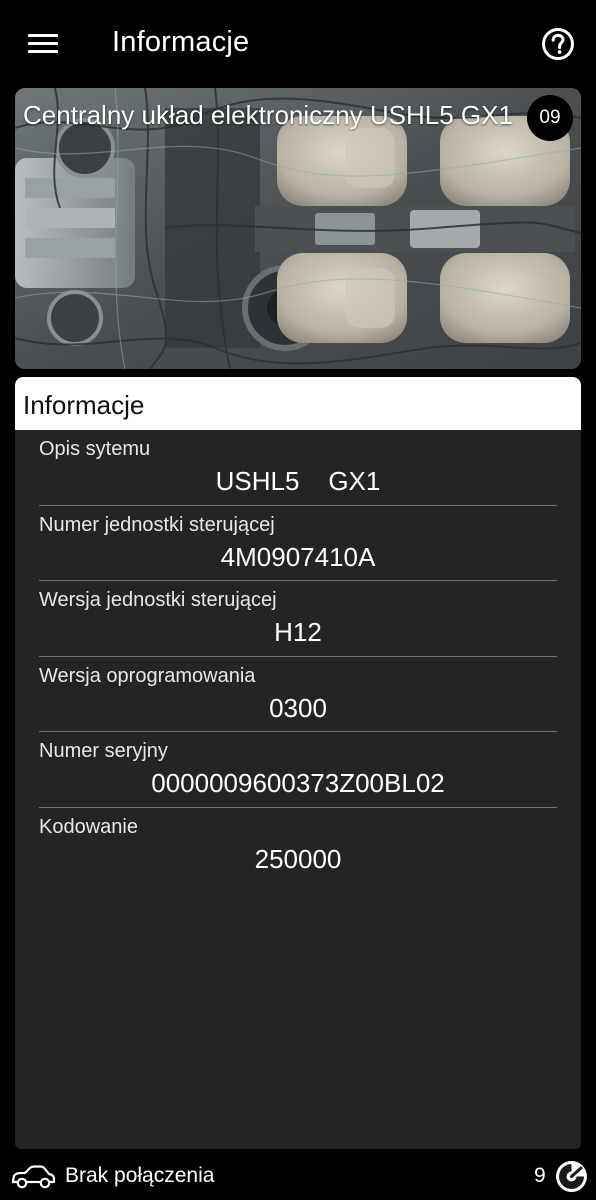 The width and height of the screenshot is (596, 1200). Describe the element at coordinates (550, 118) in the screenshot. I see `address-badge: 09` at that location.